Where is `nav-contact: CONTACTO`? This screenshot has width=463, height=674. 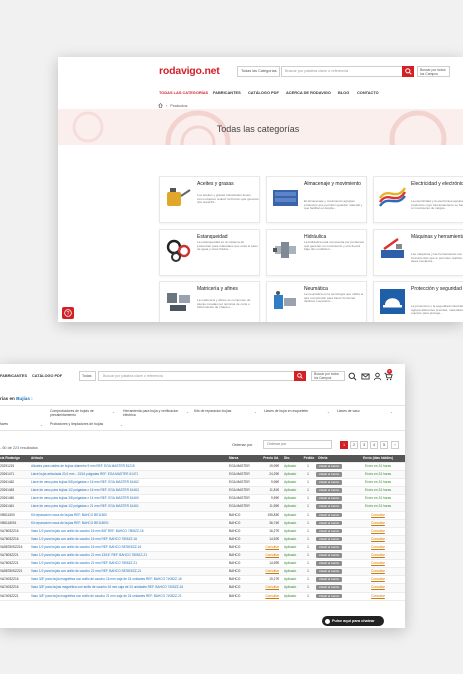
nav-contact: CONTACTO is located at coordinates (368, 92).